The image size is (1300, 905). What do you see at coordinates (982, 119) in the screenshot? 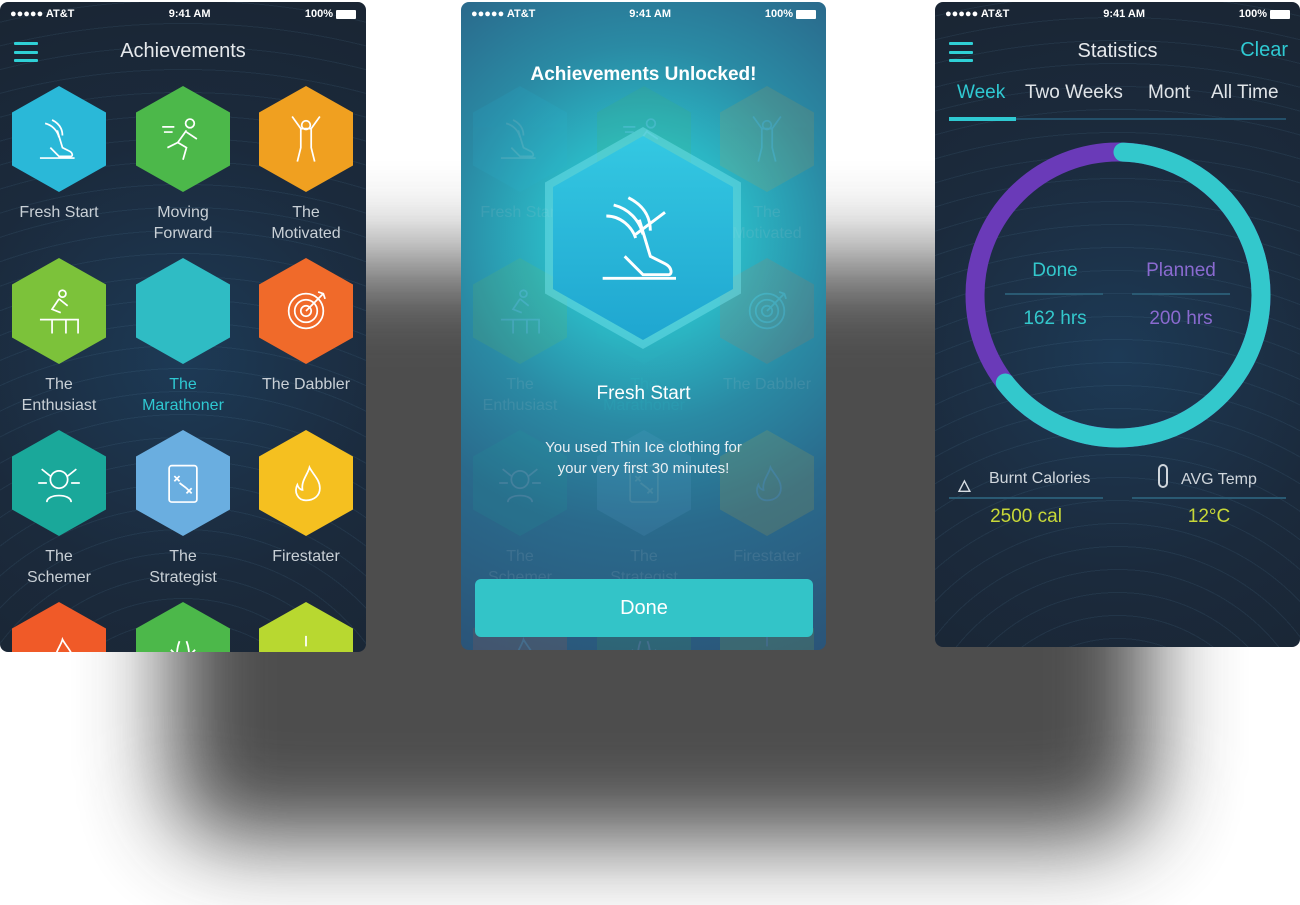
I see `active-tab-indicator` at bounding box center [982, 119].